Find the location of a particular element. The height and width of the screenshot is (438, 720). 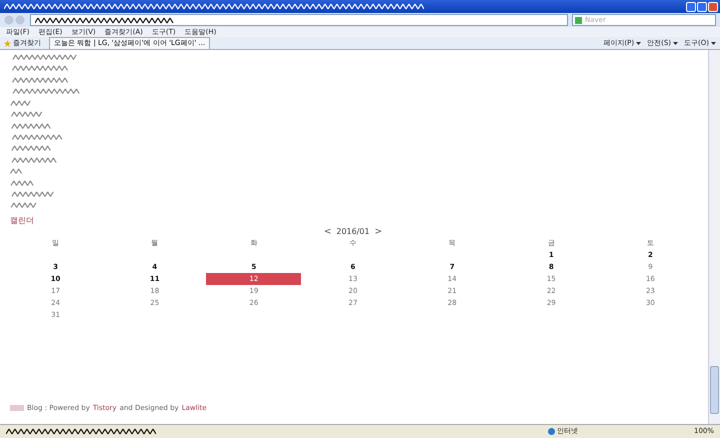

close-button is located at coordinates (713, 7).